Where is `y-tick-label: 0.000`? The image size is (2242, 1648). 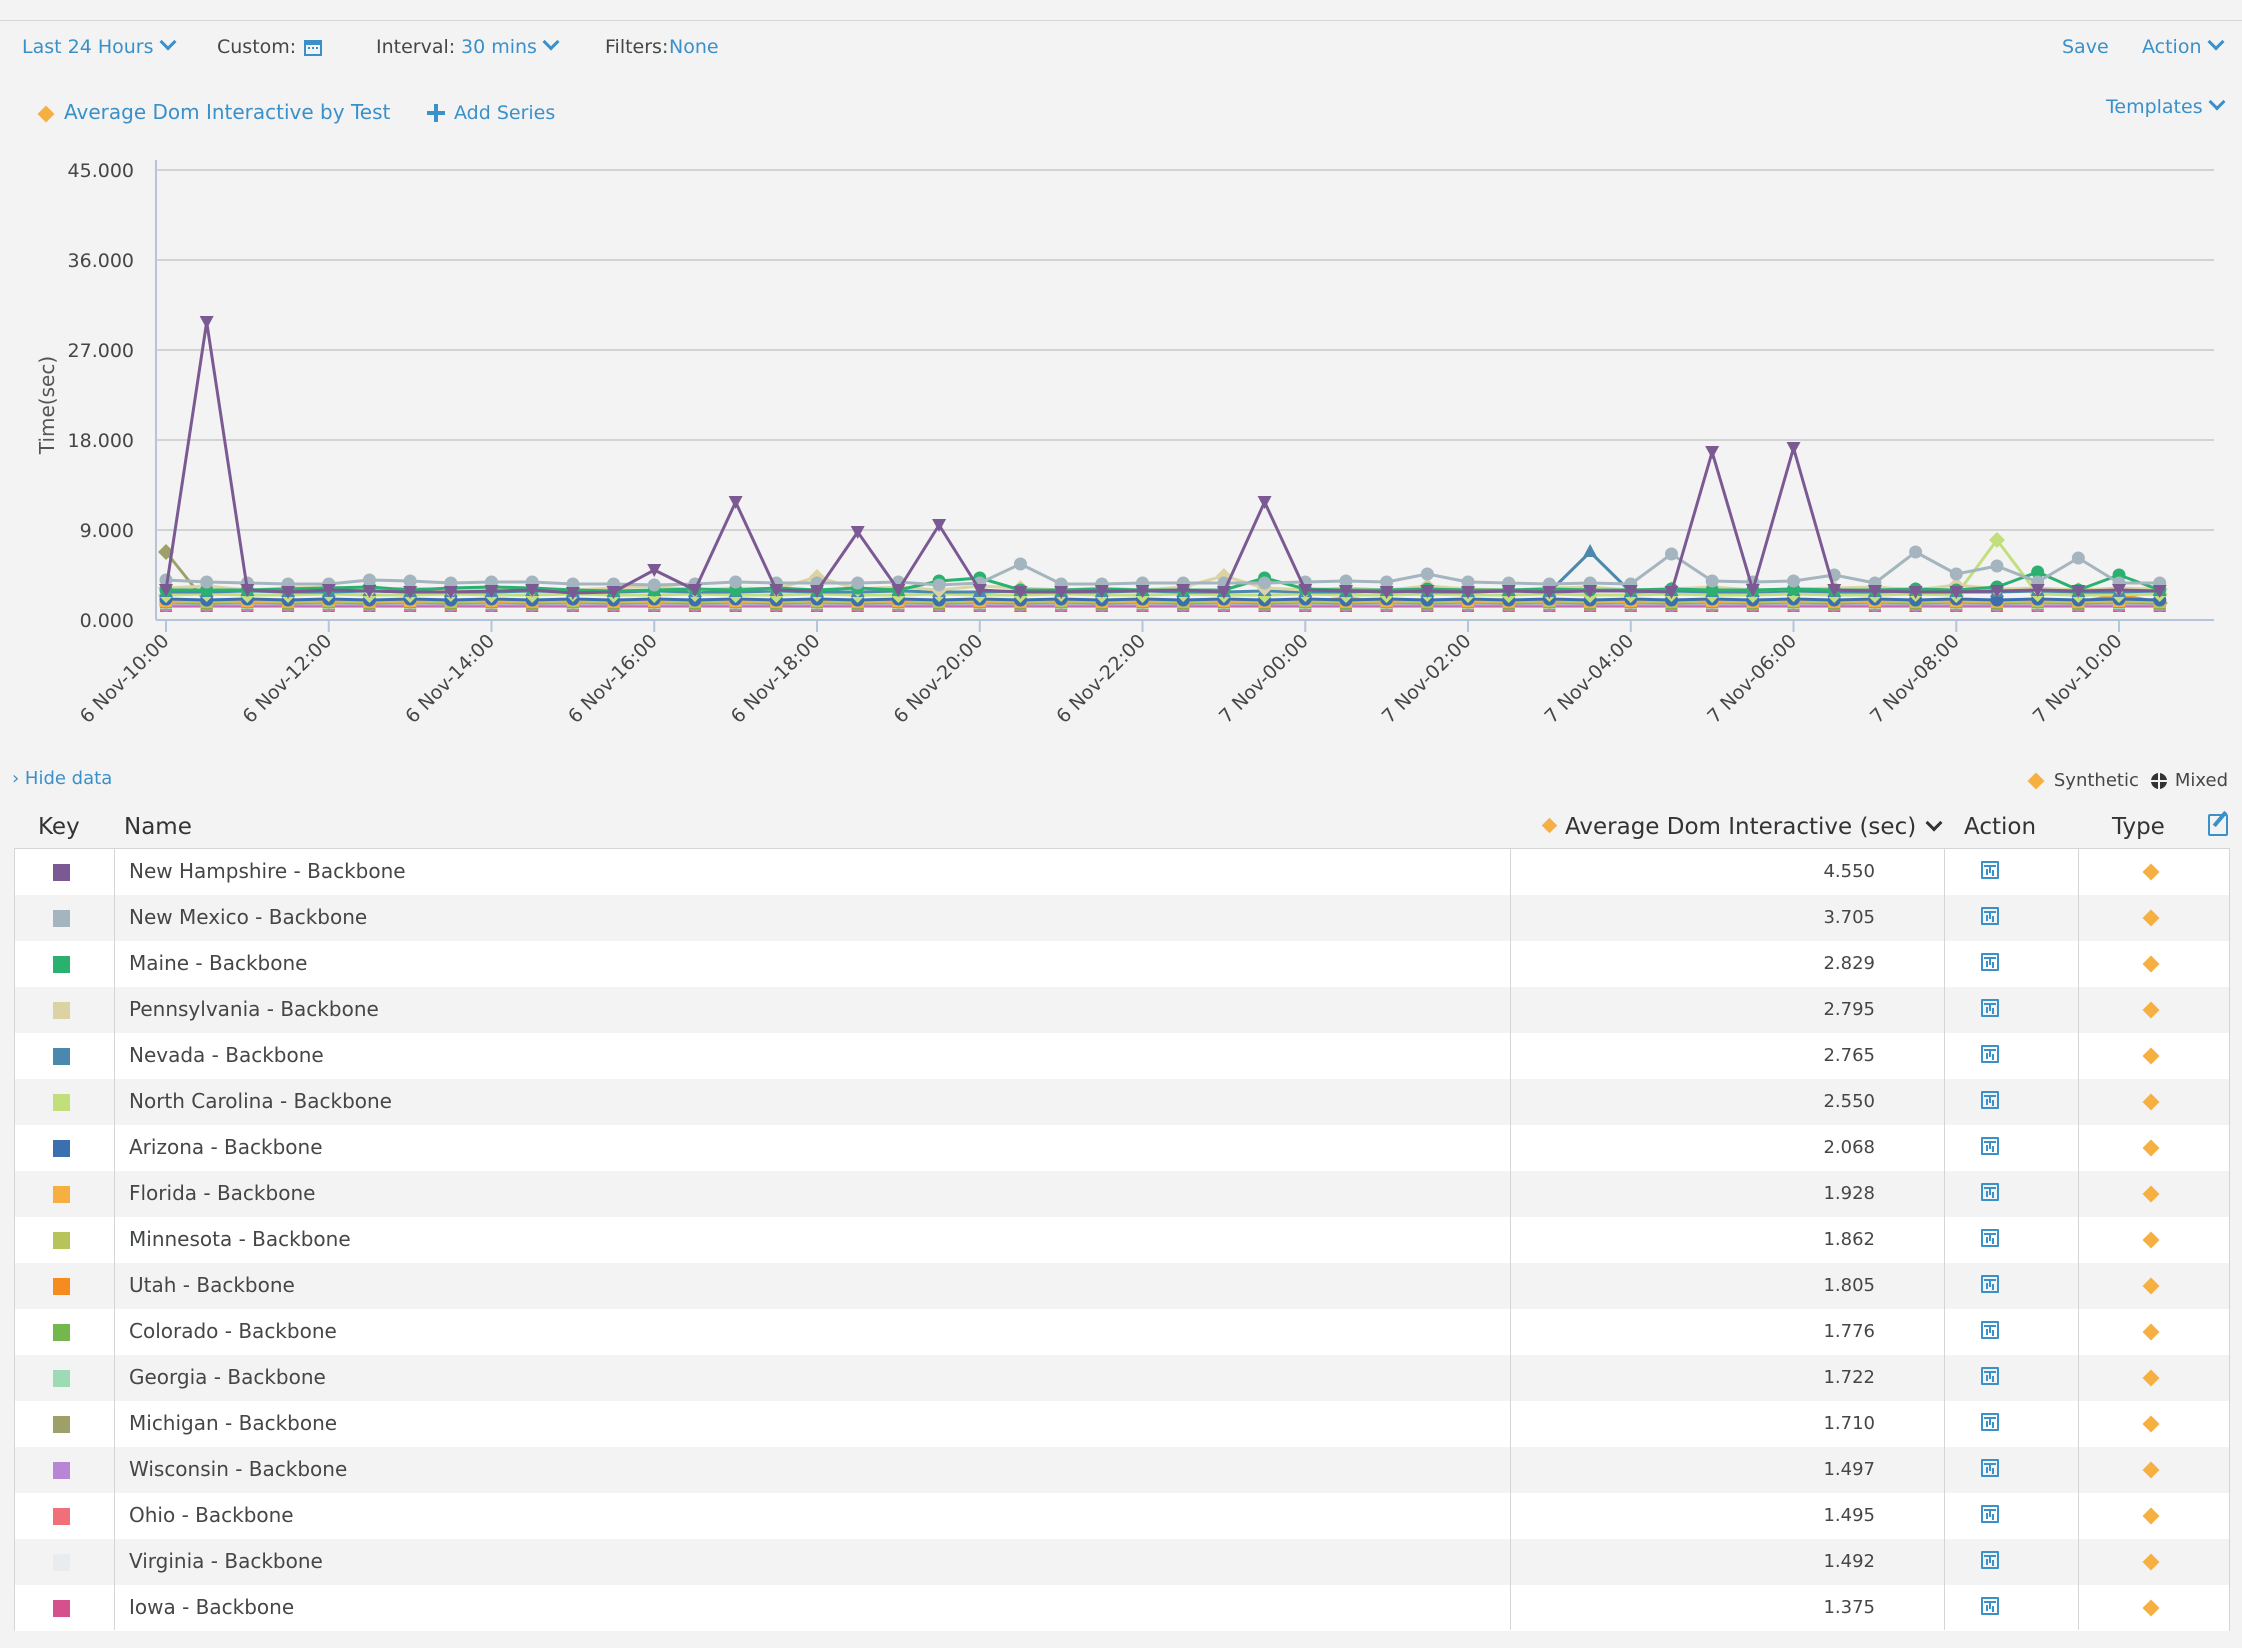 y-tick-label: 0.000 is located at coordinates (107, 621).